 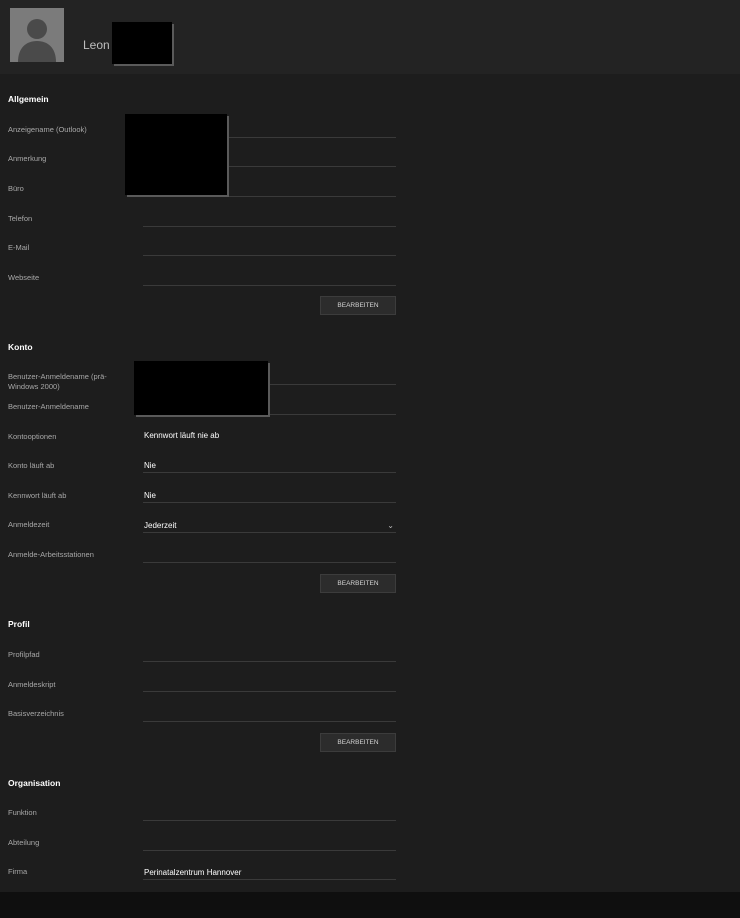 I want to click on label-profilpfad: Profilpfad, so click(x=24, y=654).